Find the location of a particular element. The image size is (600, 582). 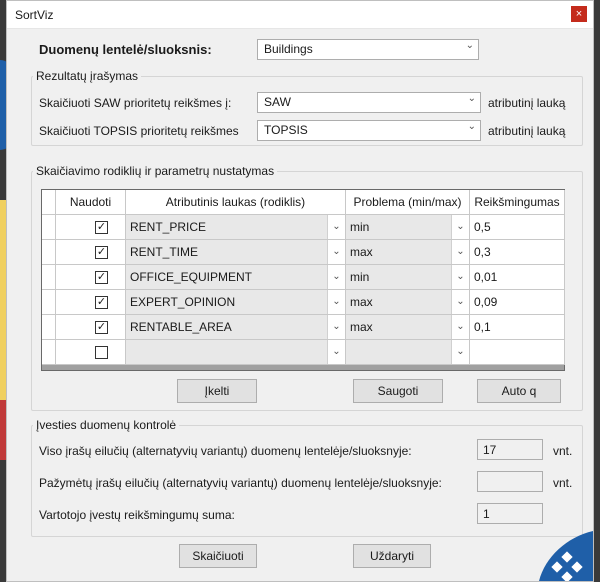

topsis-field-select: TOPSIS ⌄ is located at coordinates (369, 130).